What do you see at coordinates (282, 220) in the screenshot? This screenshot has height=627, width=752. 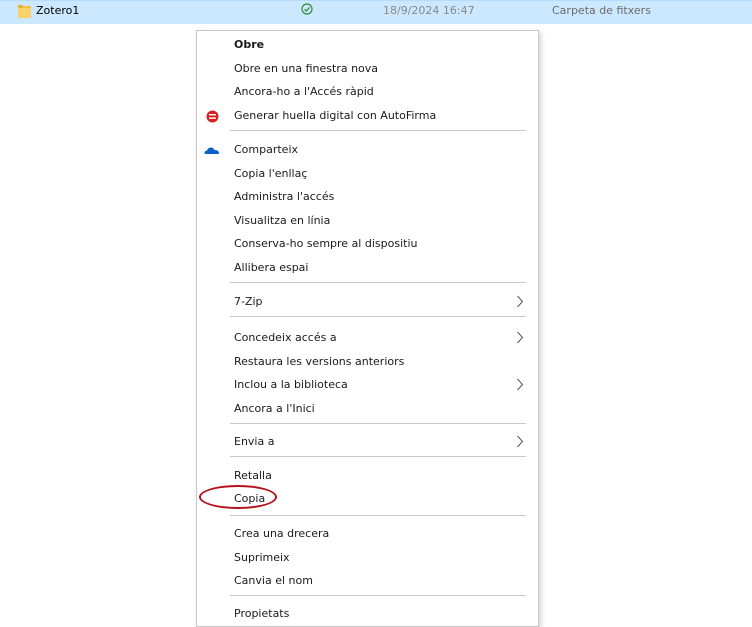 I see `menu-item-label: Visualitza en línia` at bounding box center [282, 220].